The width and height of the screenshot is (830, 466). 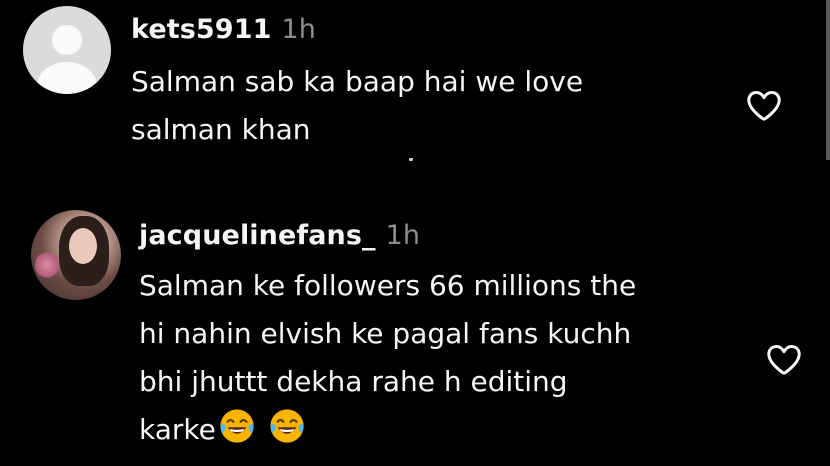 I want to click on avatar-face, so click(x=83, y=246).